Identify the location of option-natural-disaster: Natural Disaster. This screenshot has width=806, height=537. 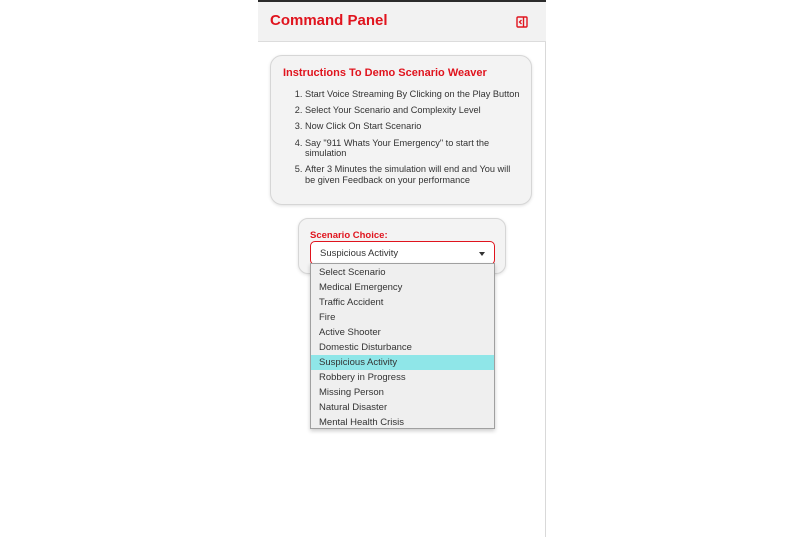
(402, 407).